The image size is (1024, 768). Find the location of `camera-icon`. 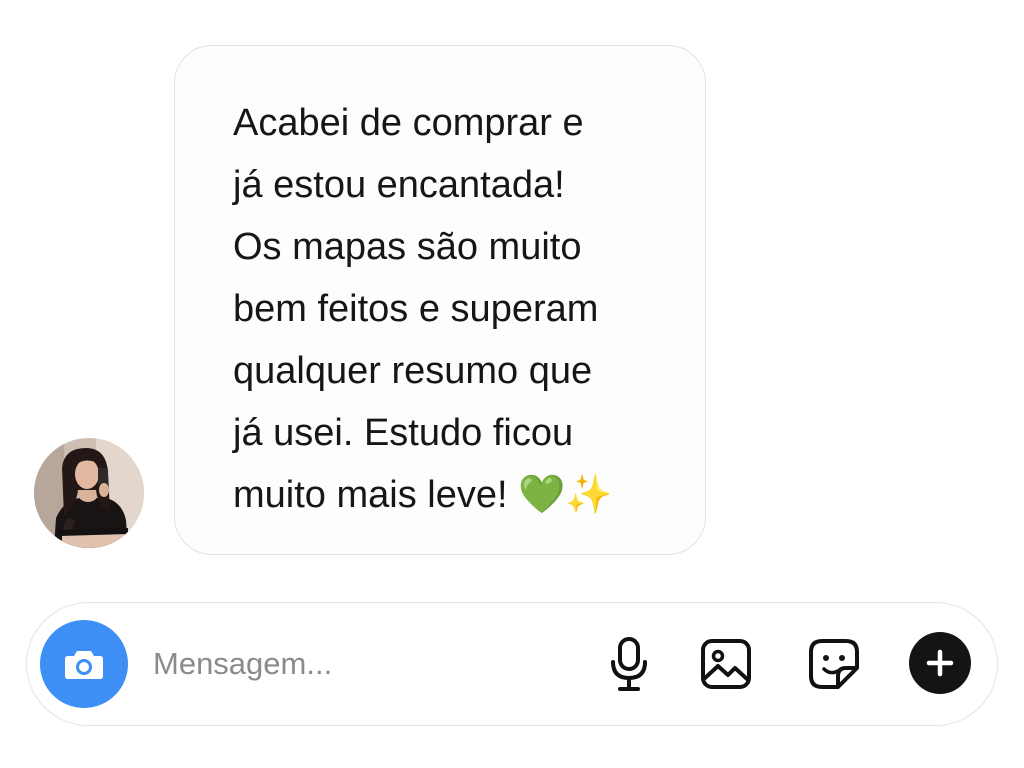

camera-icon is located at coordinates (84, 665).